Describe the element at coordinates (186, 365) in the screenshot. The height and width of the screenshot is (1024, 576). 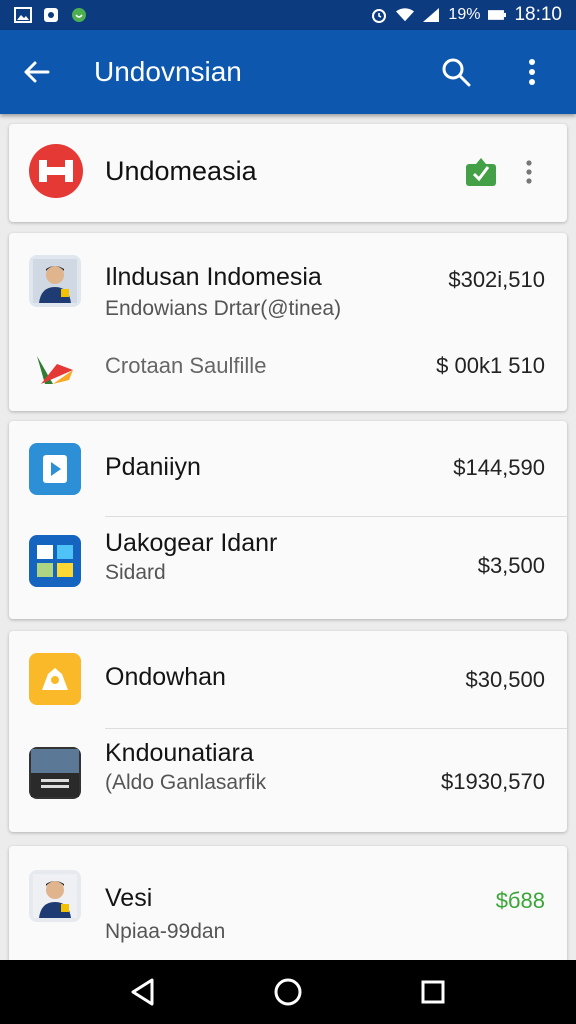
I see `item-subtitle: Crotaan Saulfille` at that location.